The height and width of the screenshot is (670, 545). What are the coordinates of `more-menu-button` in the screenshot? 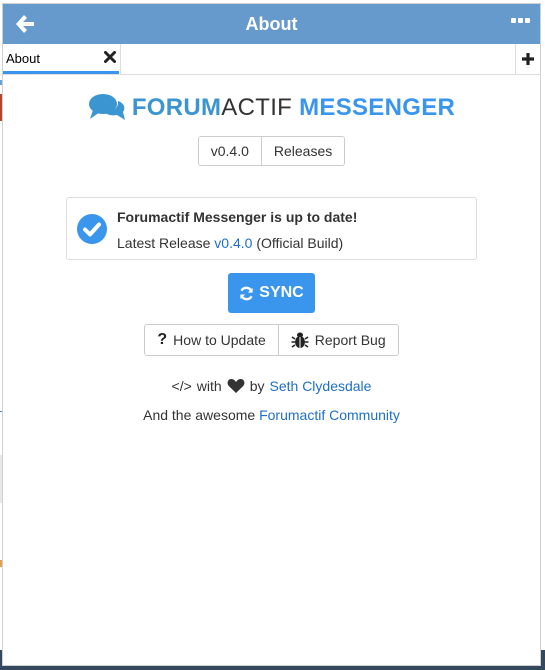 It's located at (520, 20).